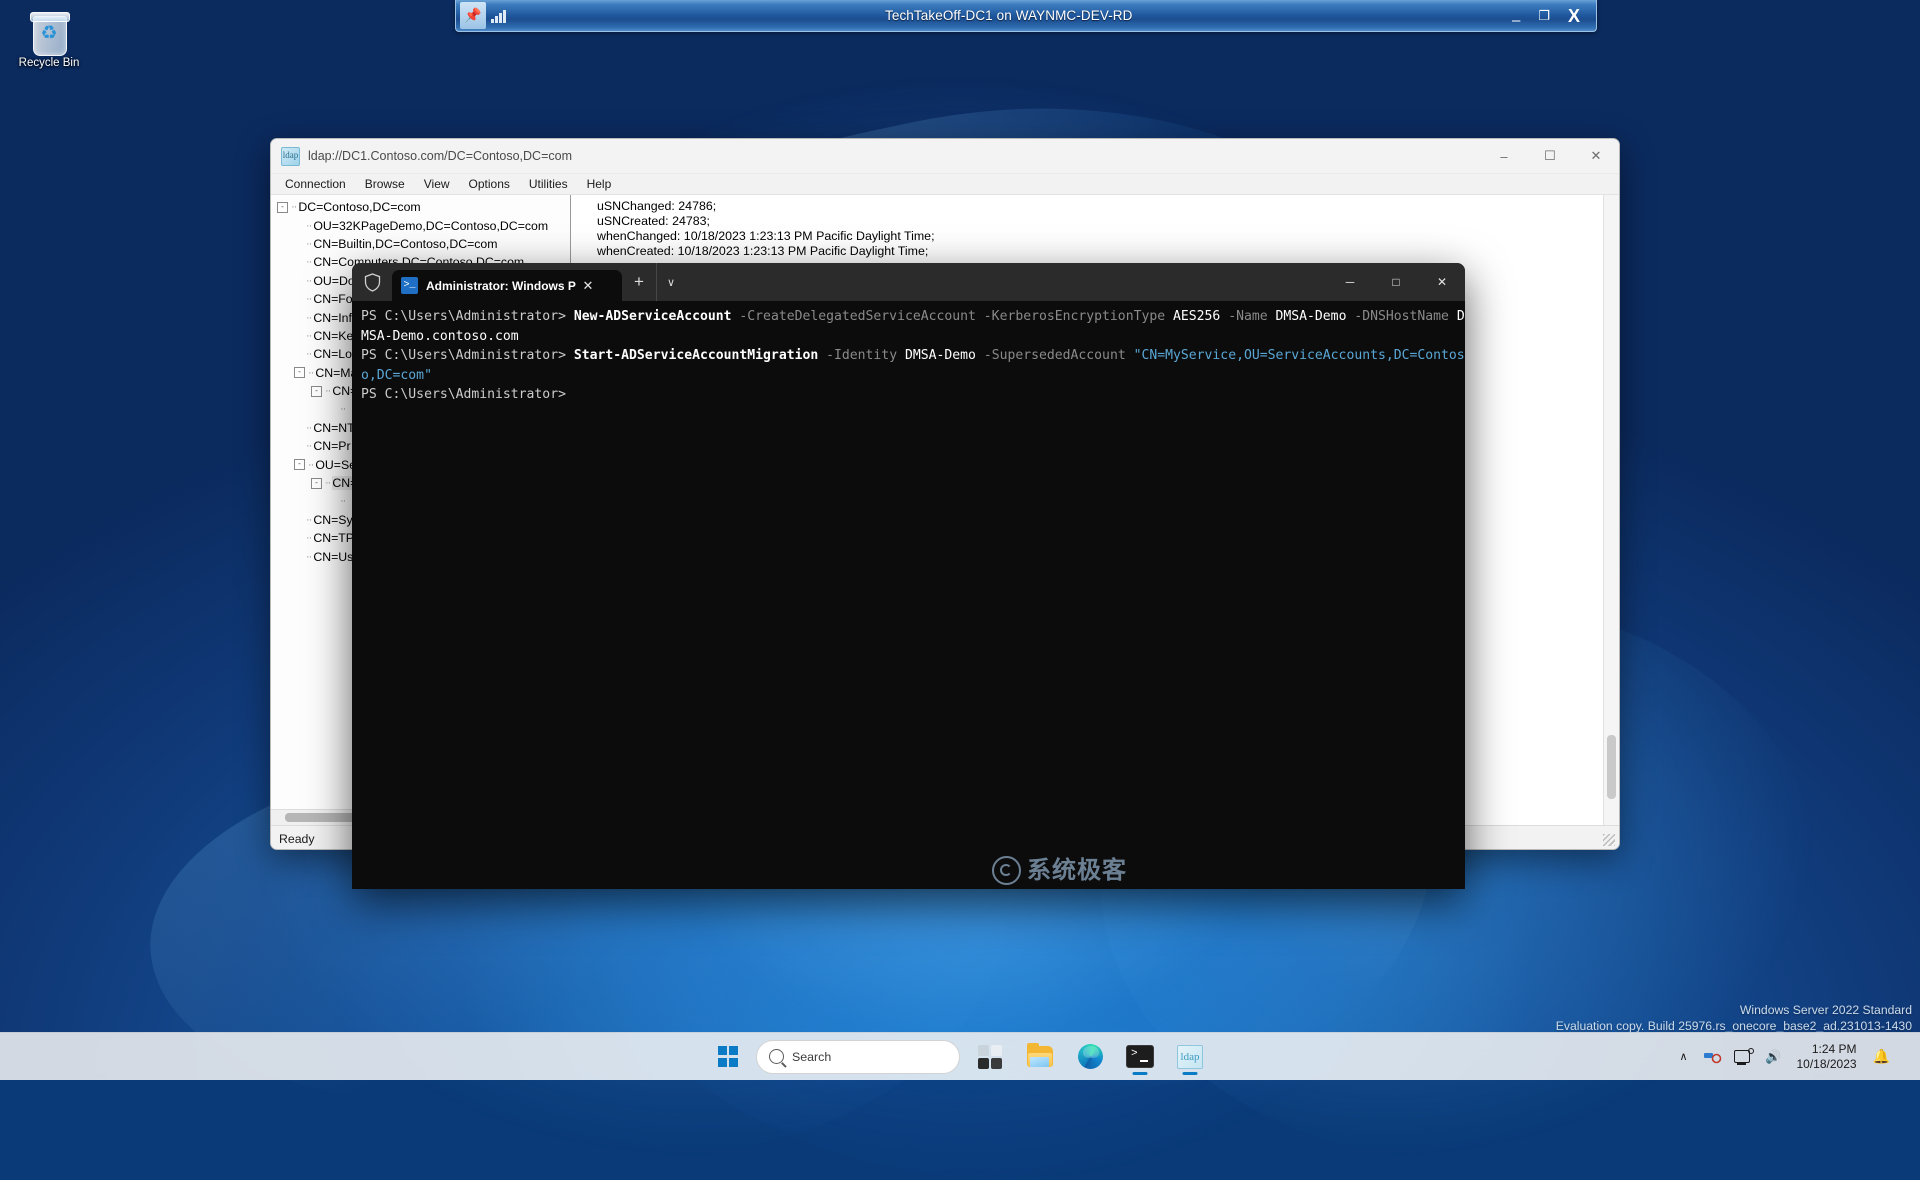 This screenshot has width=1920, height=1180. I want to click on resize-grip-icon, so click(1609, 840).